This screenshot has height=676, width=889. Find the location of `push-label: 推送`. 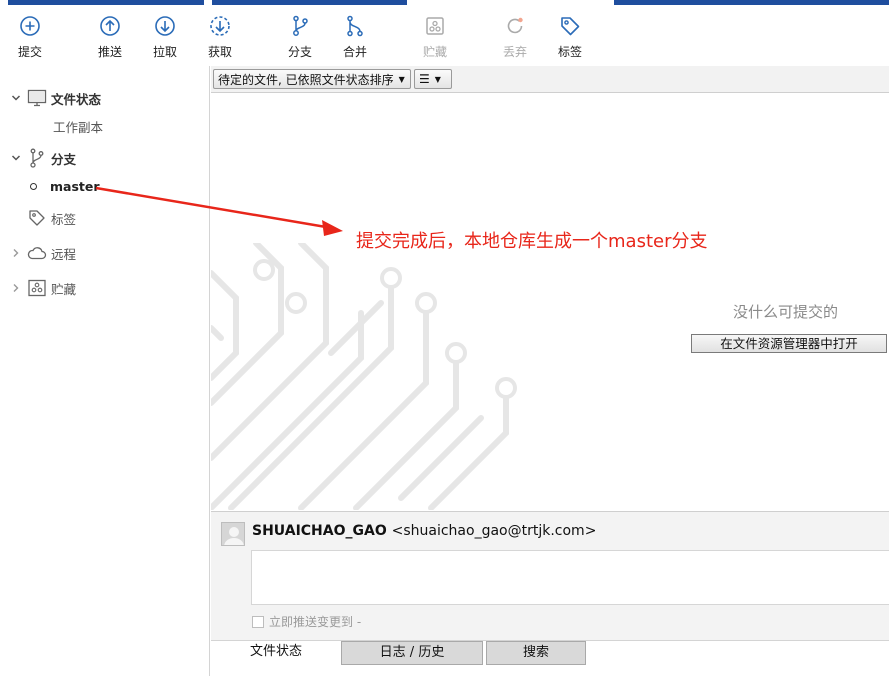

push-label: 推送 is located at coordinates (109, 52).